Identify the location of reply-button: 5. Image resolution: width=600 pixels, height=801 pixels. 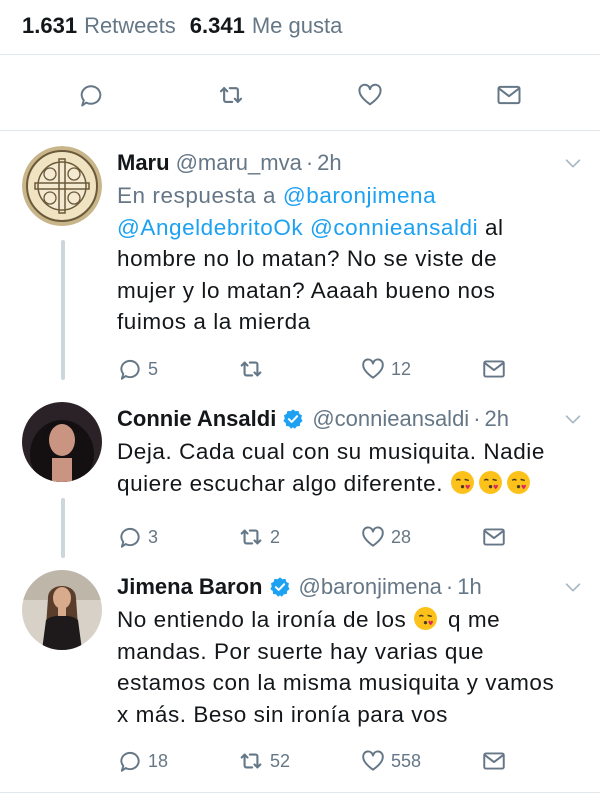
(137, 369).